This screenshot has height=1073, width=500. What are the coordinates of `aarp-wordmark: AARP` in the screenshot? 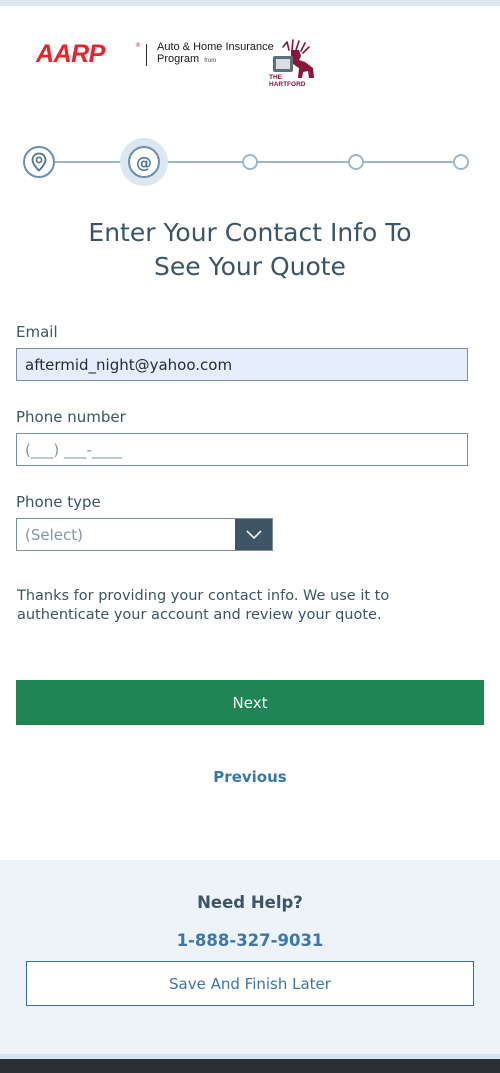 It's located at (70, 54).